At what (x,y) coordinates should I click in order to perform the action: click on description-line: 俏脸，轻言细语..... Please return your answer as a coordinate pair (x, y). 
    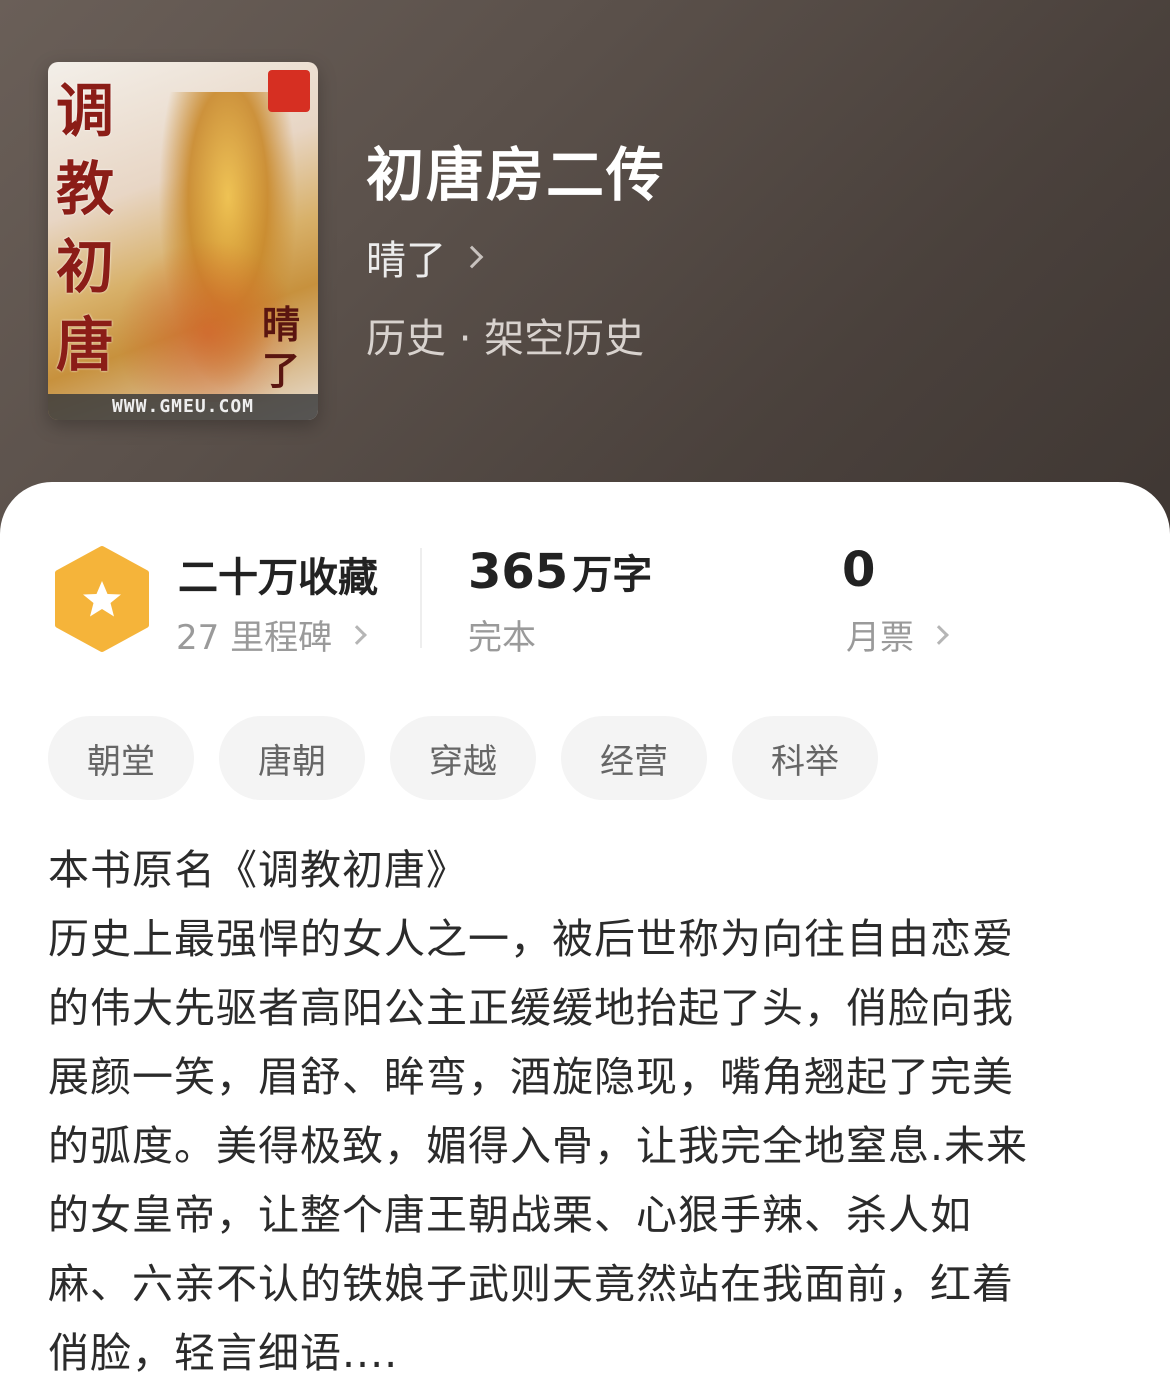
    Looking at the image, I should click on (223, 1353).